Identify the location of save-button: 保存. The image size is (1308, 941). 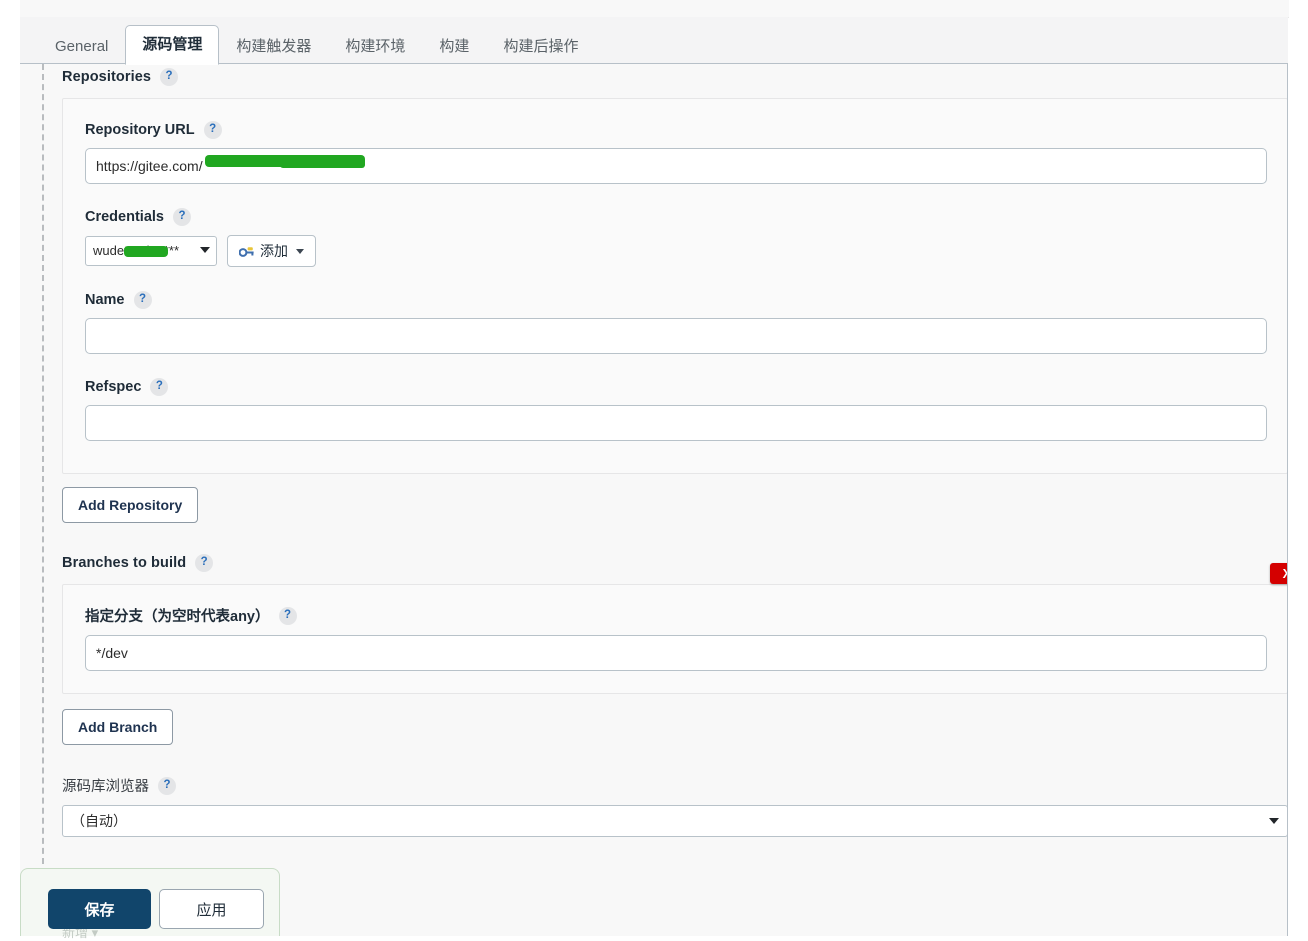
(99, 909).